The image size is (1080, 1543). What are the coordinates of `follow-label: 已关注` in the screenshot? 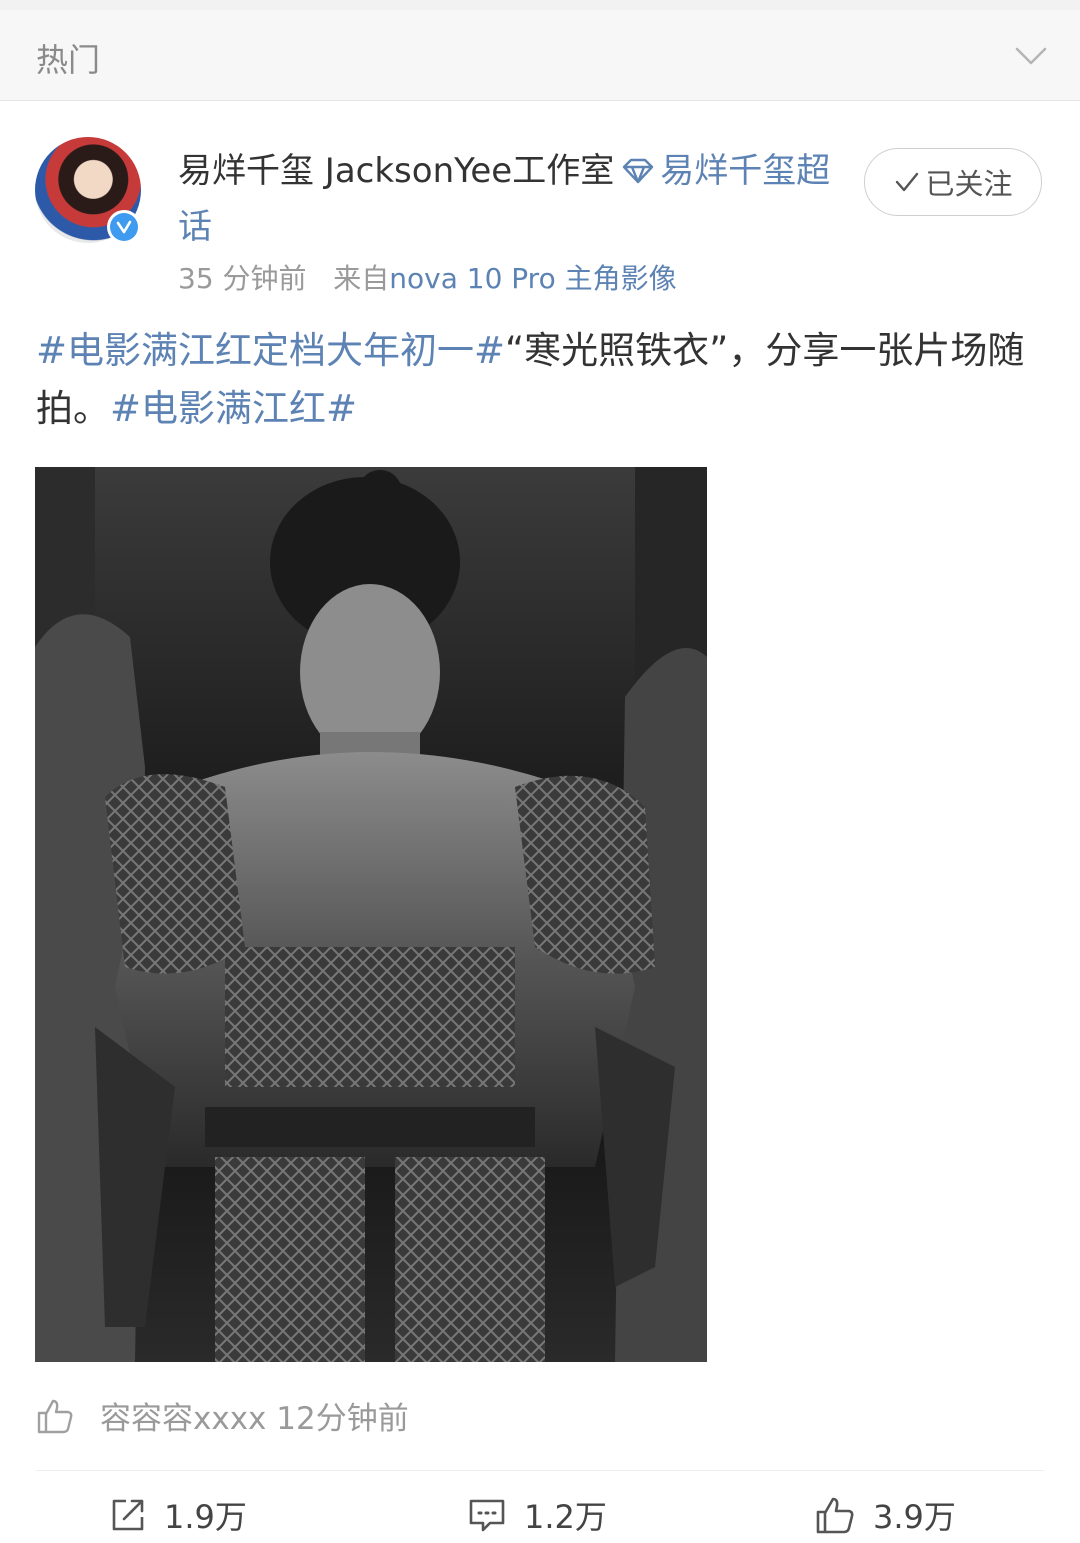 It's located at (969, 184).